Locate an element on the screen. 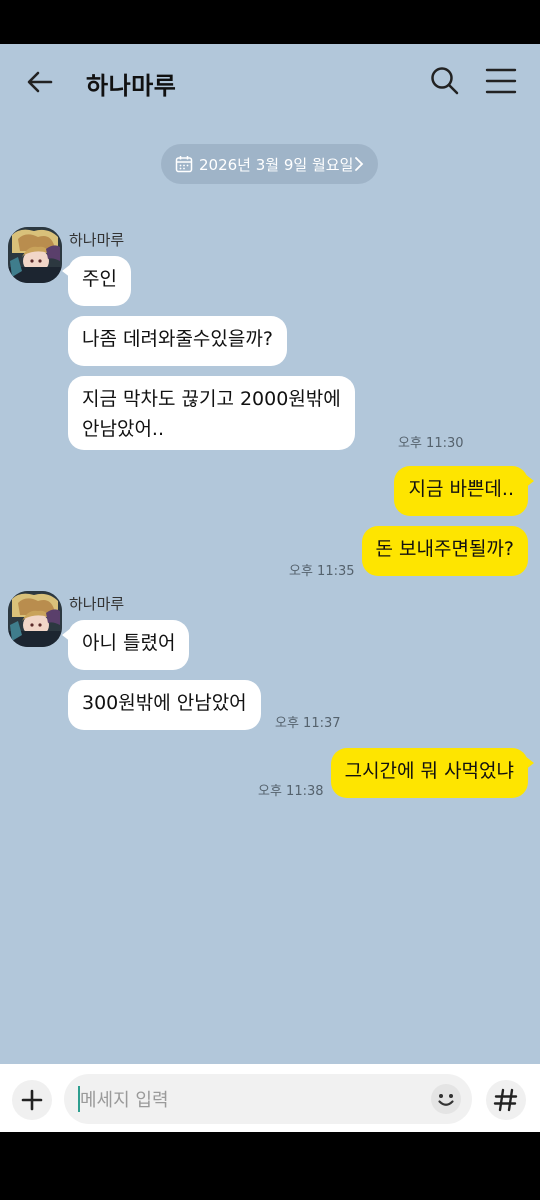 This screenshot has height=1200, width=540. message-line: 안남았어.. is located at coordinates (123, 429).